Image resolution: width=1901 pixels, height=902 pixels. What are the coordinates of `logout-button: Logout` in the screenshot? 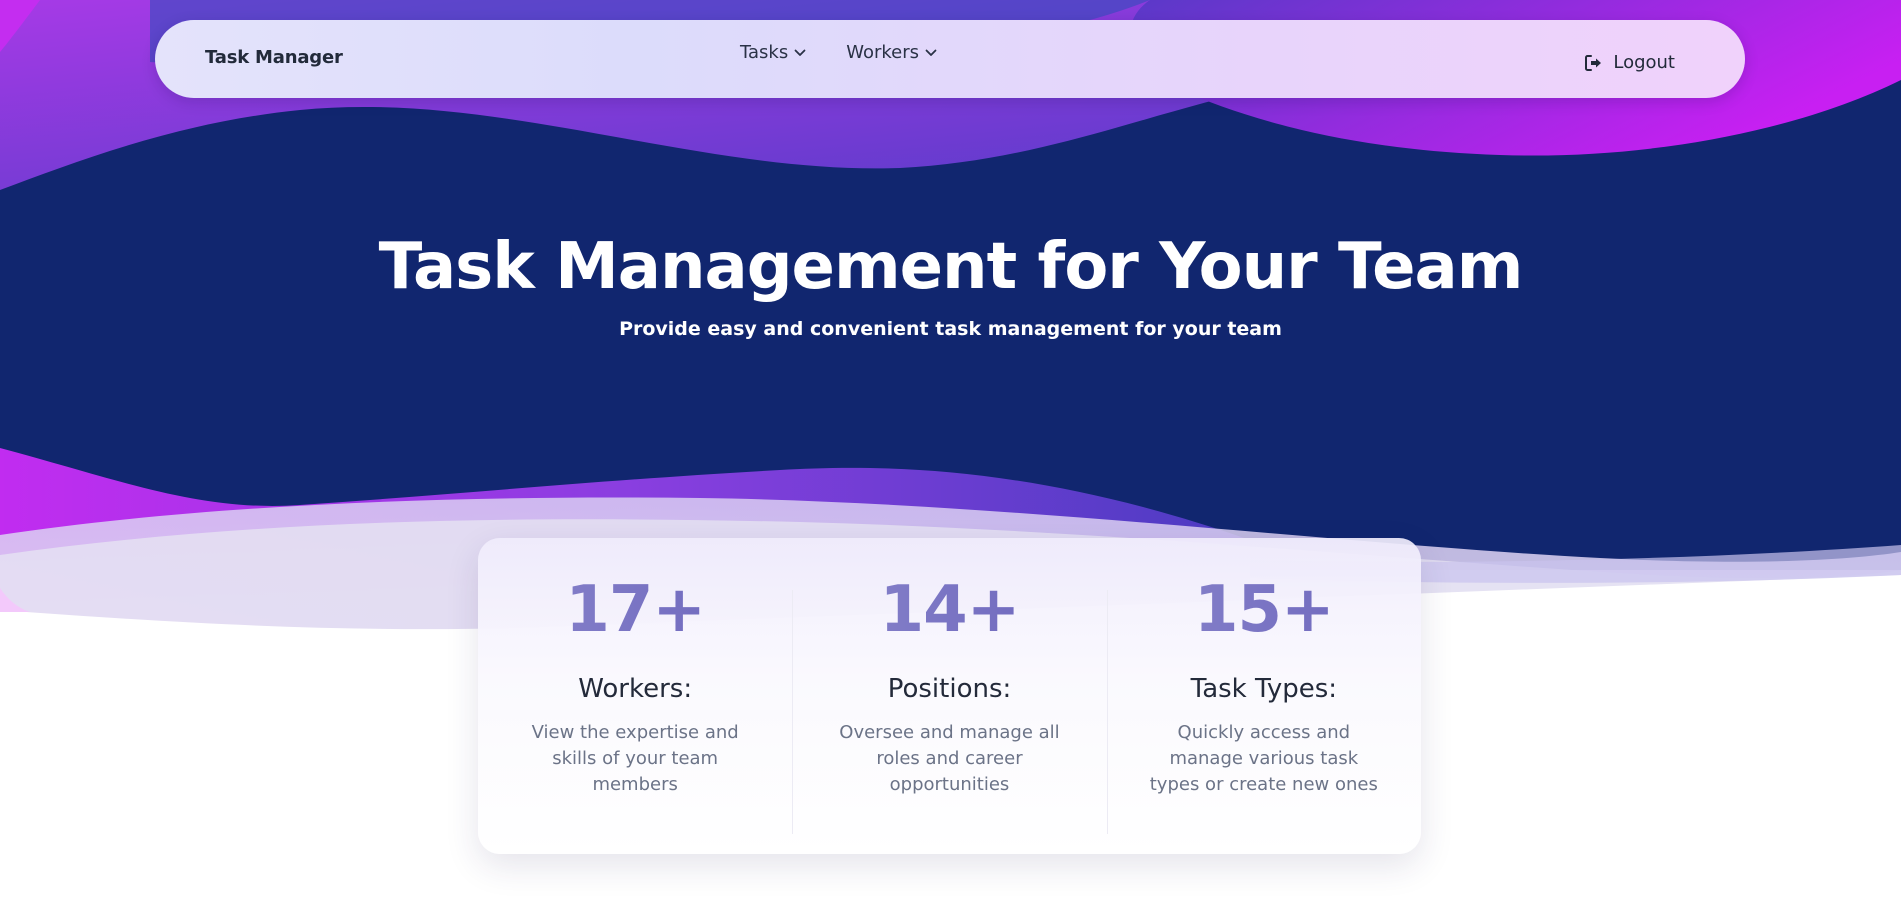 It's located at (1630, 62).